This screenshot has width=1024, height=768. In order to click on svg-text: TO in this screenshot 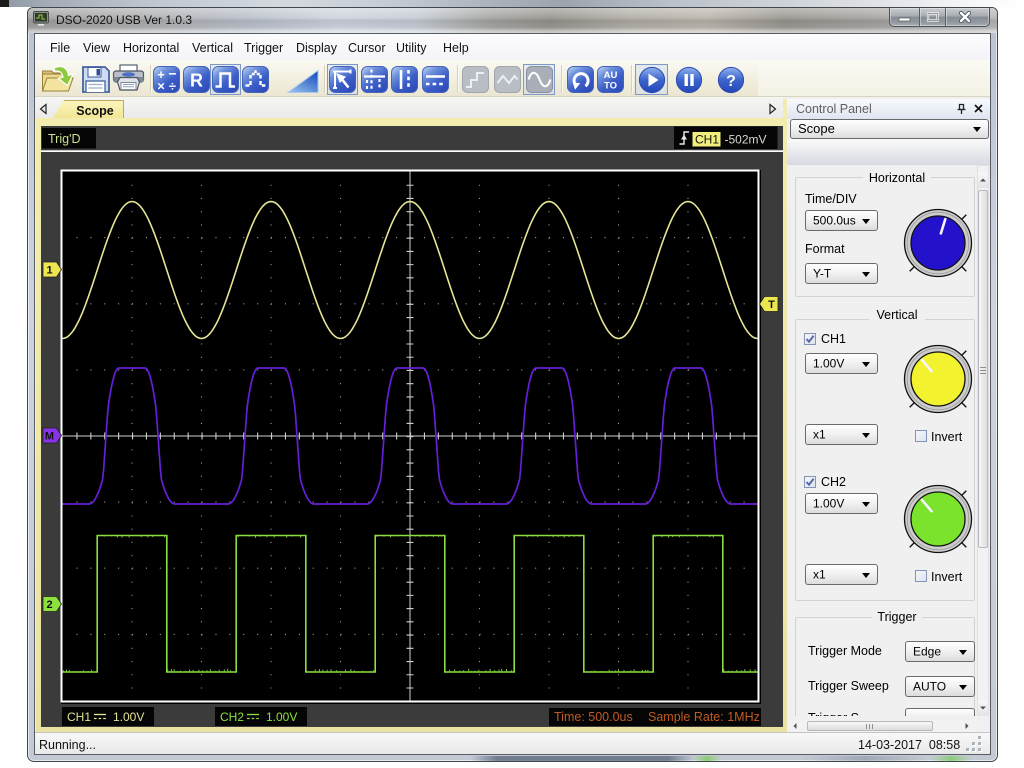, I will do `click(610, 86)`.